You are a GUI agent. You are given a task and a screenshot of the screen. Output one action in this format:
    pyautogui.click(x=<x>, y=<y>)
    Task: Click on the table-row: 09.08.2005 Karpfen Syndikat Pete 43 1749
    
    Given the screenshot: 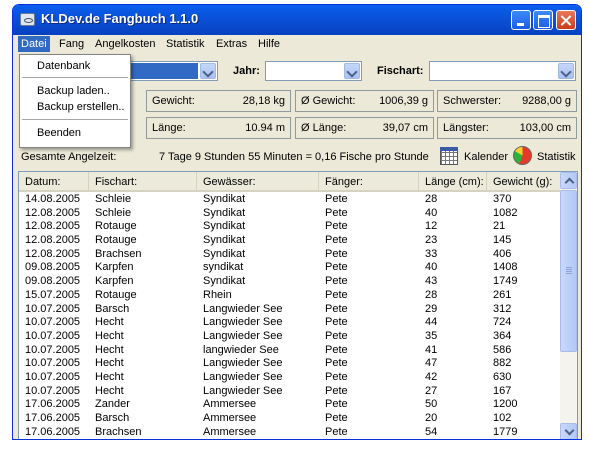 What is the action you would take?
    pyautogui.click(x=290, y=282)
    